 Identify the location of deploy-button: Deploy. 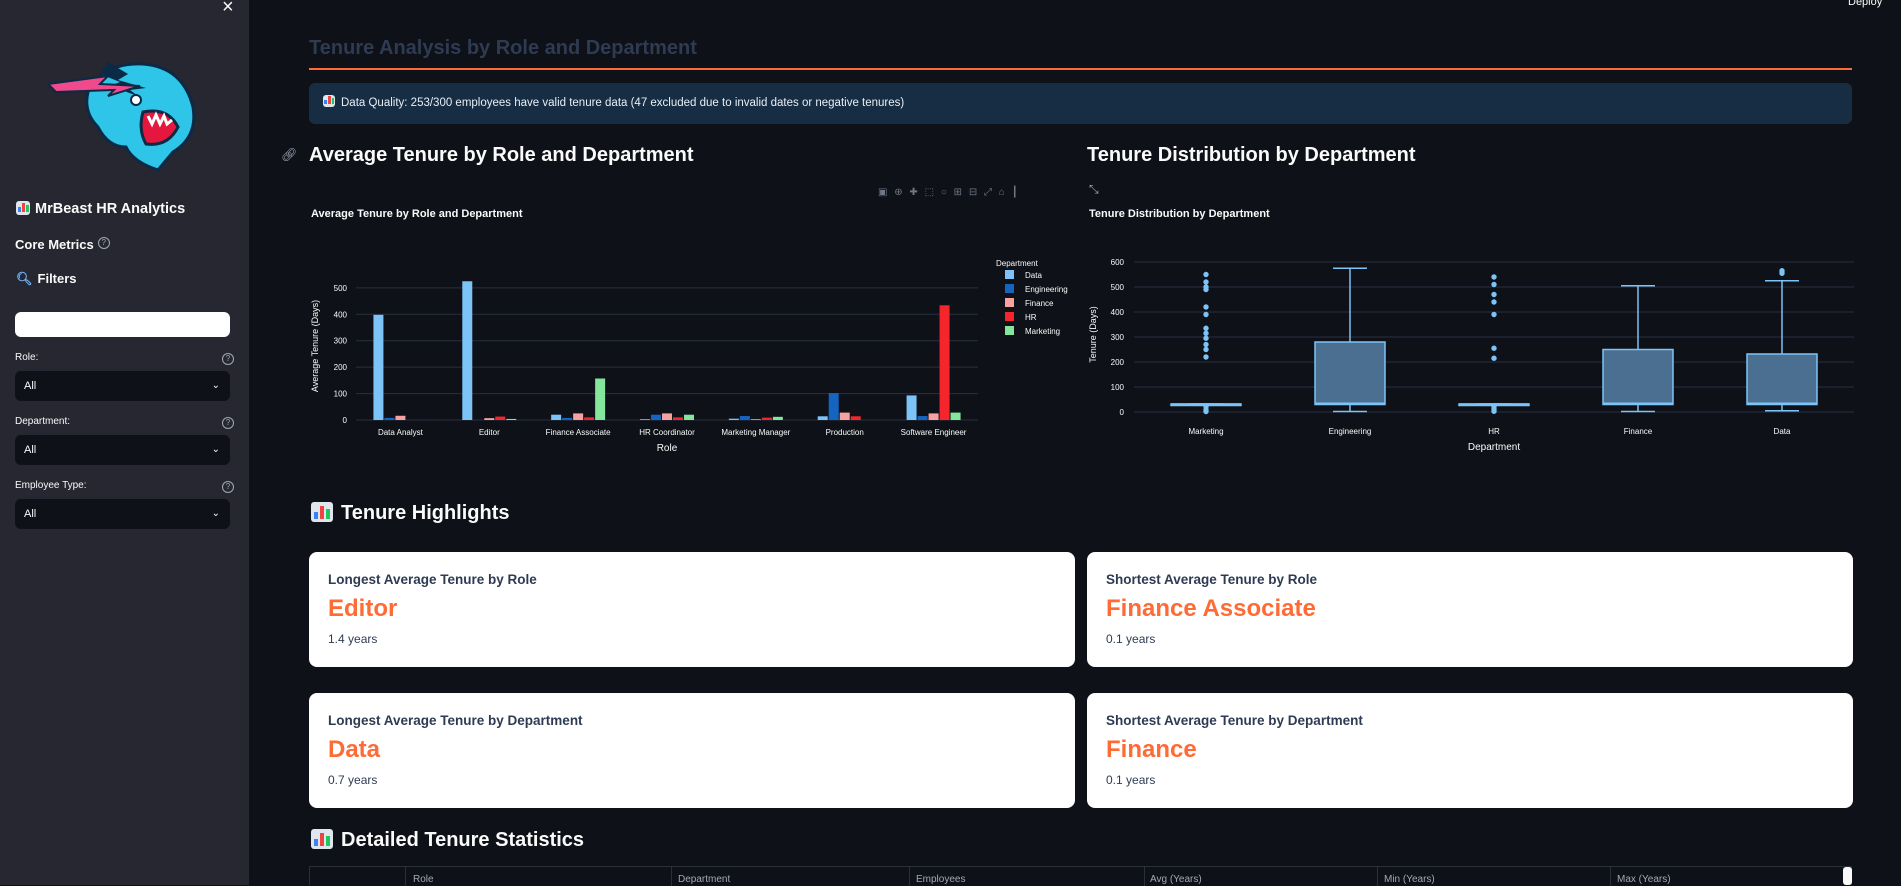
(1865, 4).